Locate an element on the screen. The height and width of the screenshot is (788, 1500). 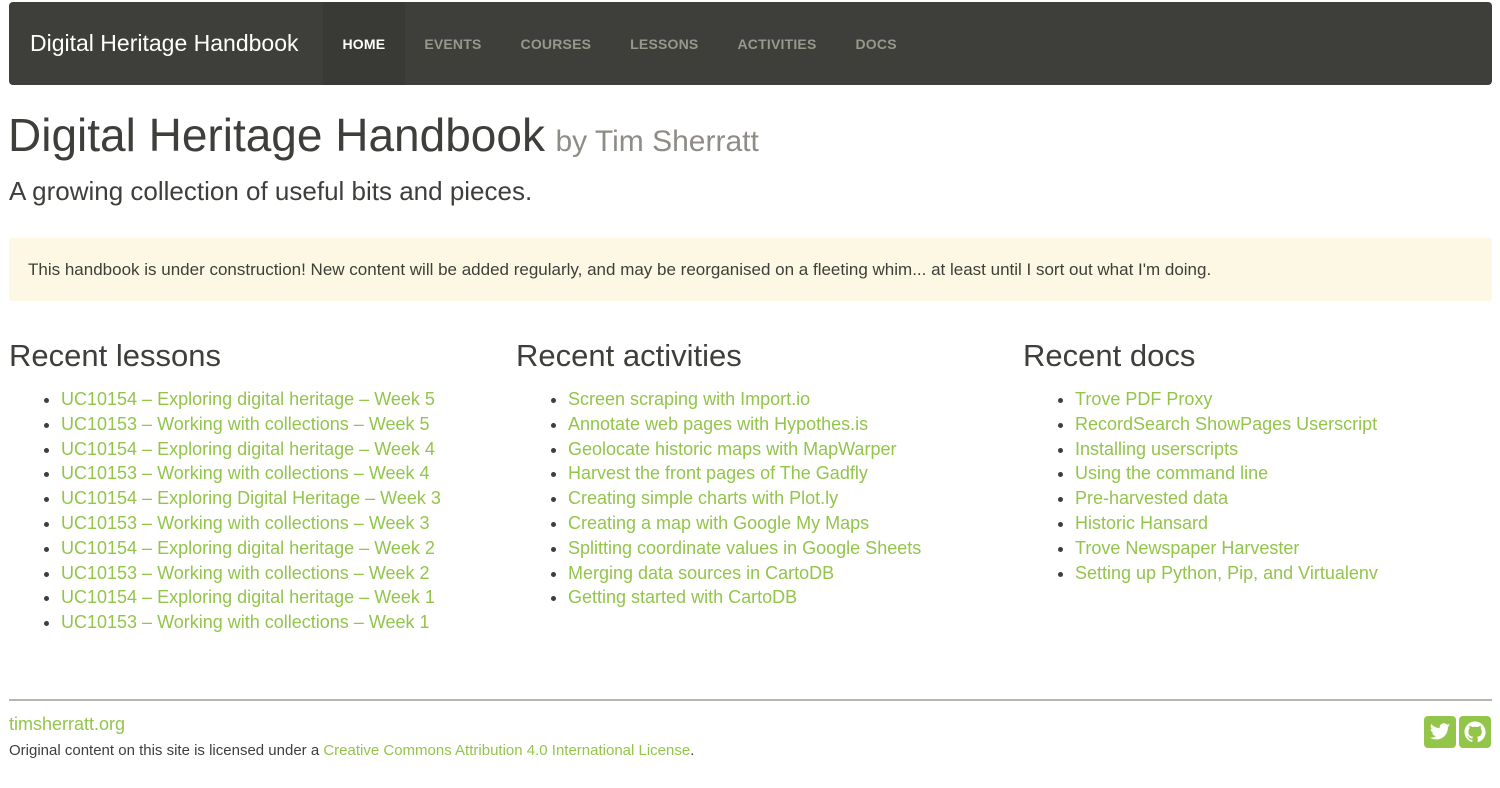
list-item: Screen scraping with Import.io is located at coordinates (782, 399).